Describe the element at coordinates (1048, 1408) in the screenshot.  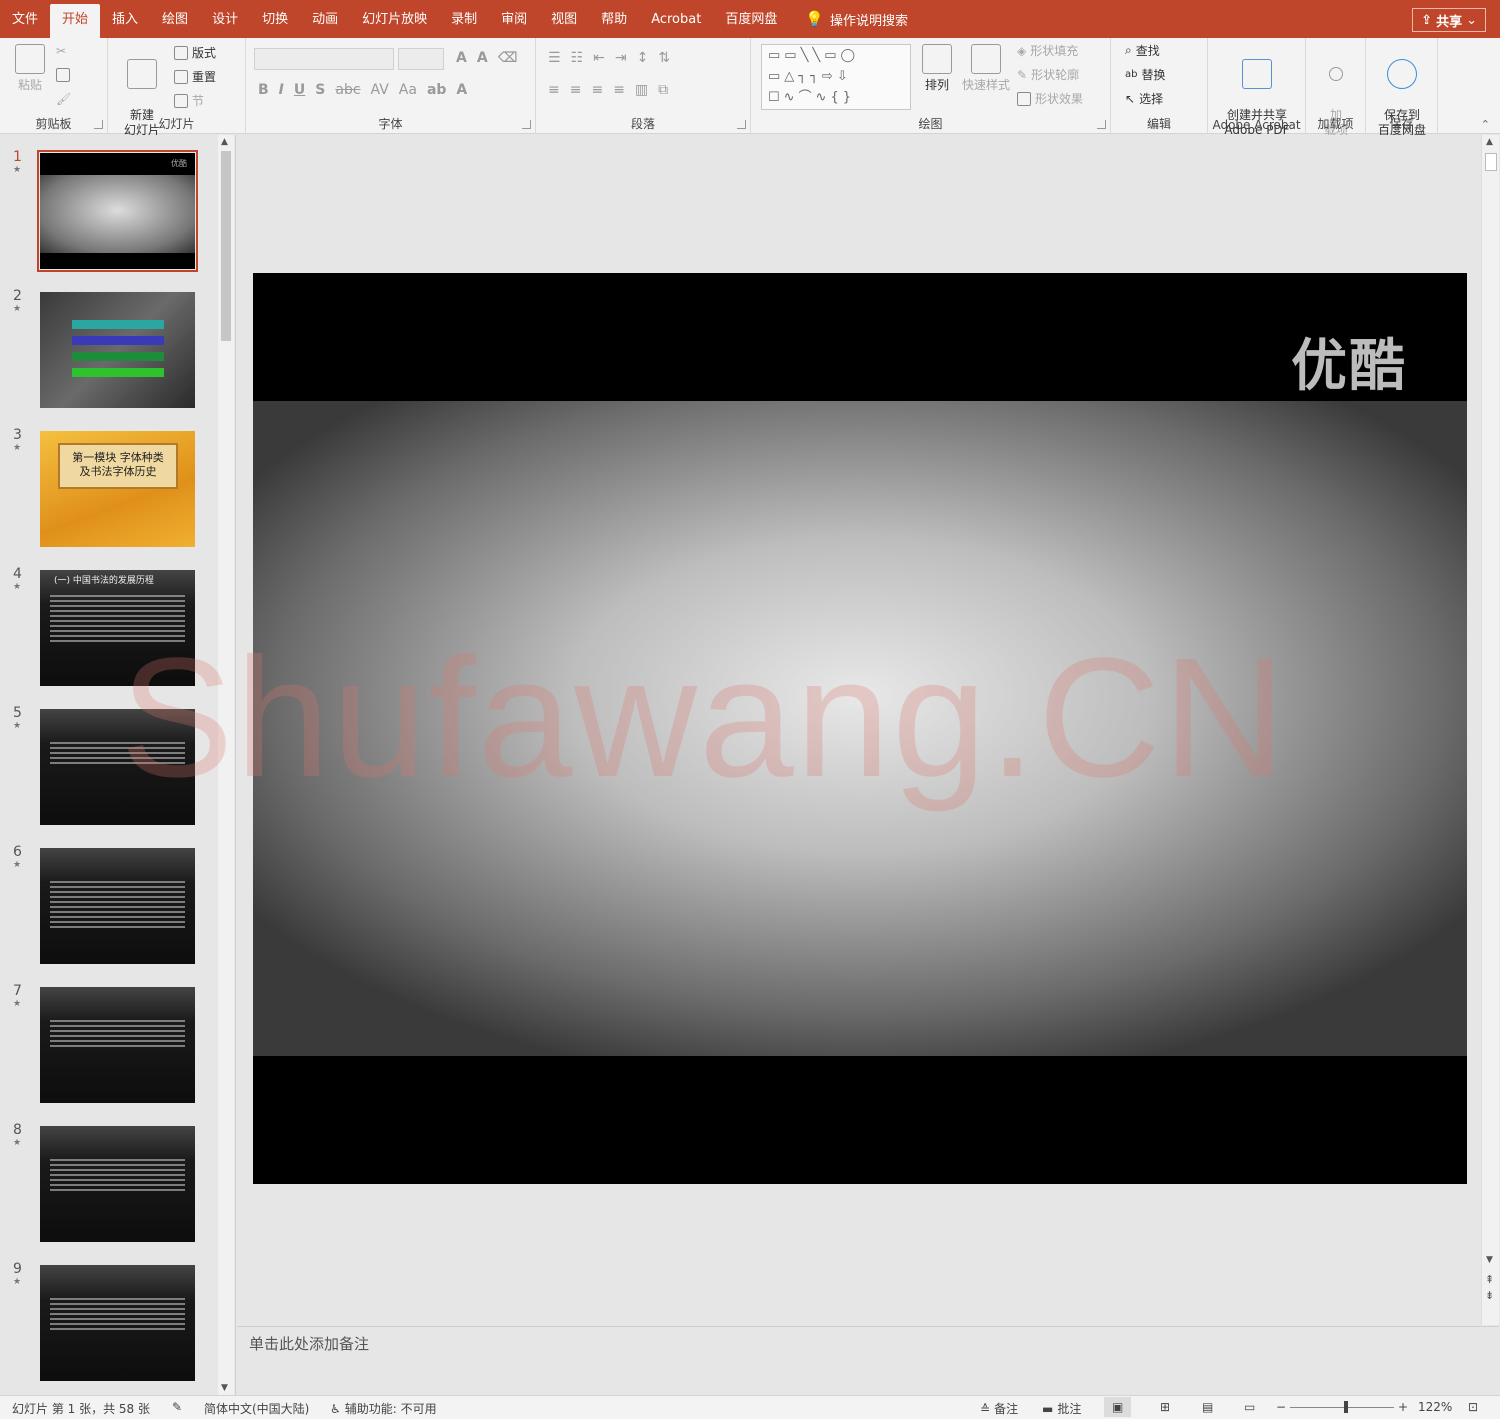
I see `comment-icon: ▬` at that location.